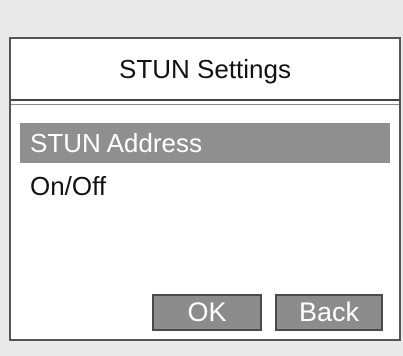  What do you see at coordinates (207, 312) in the screenshot?
I see `ok-button: OK` at bounding box center [207, 312].